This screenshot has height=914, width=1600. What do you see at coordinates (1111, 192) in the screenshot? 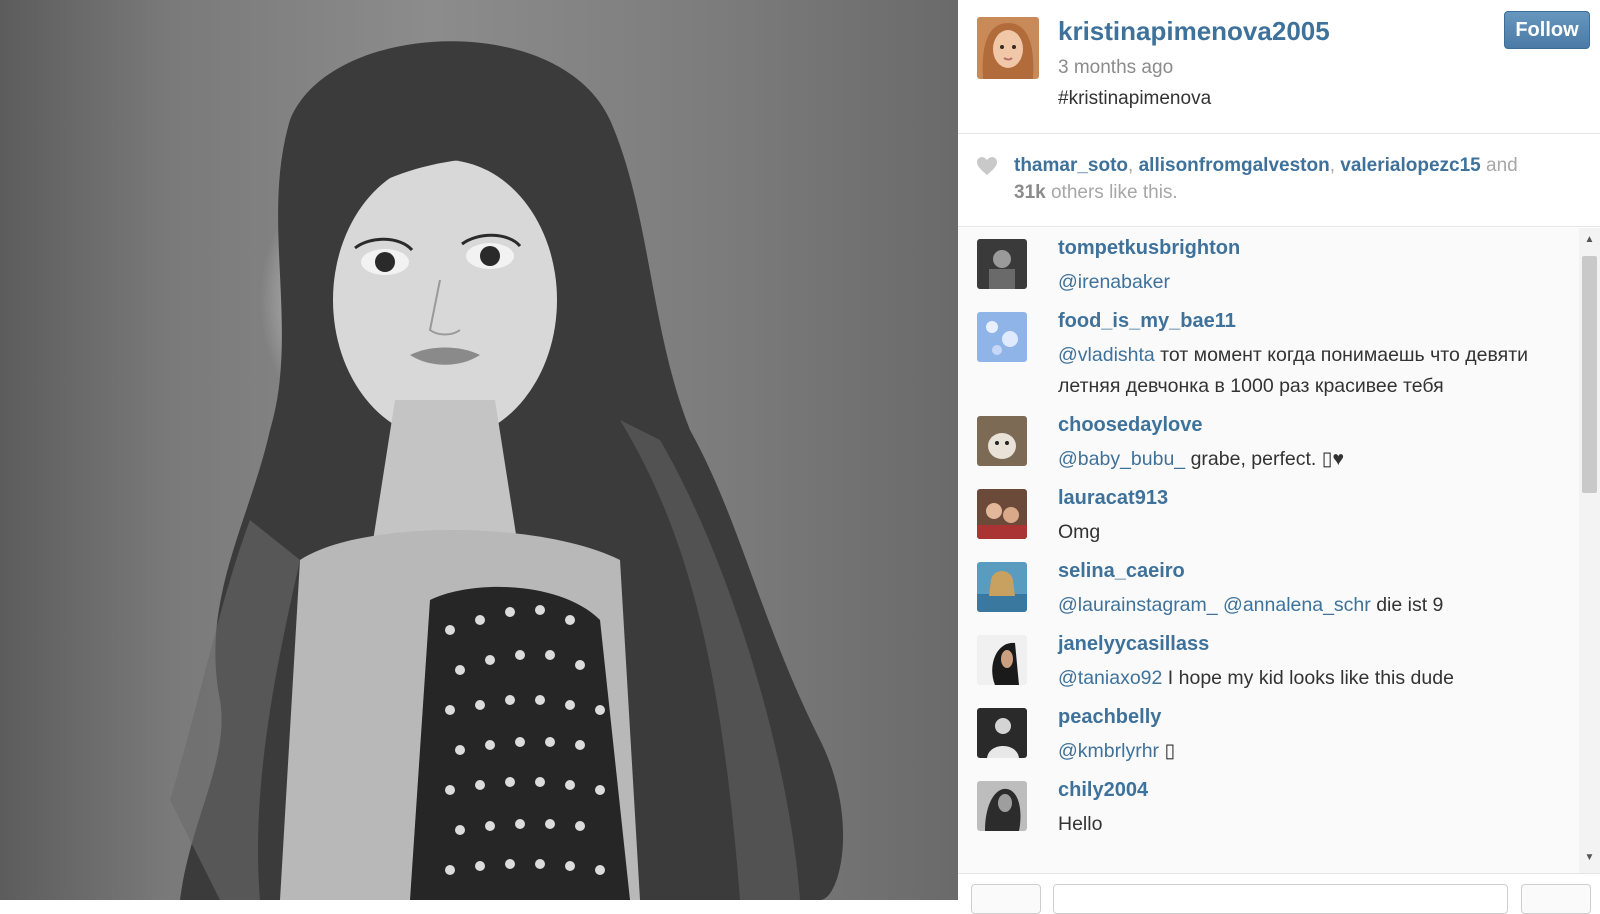
I see `likes-suffix: others like this.` at bounding box center [1111, 192].